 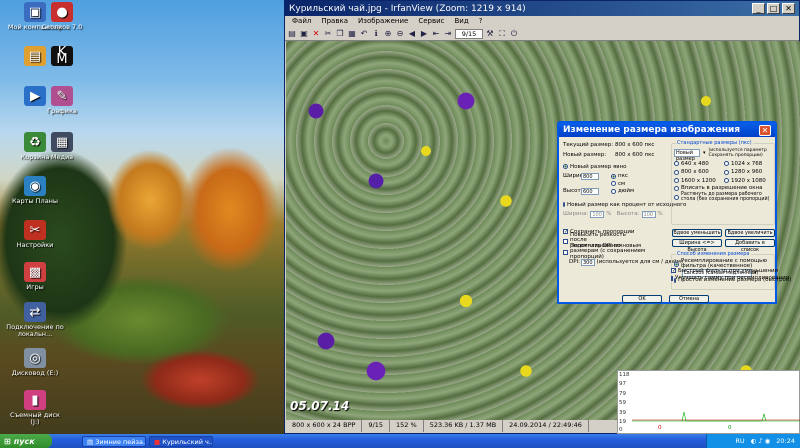 What do you see at coordinates (436, 34) in the screenshot?
I see `first-icon: ⇤` at bounding box center [436, 34].